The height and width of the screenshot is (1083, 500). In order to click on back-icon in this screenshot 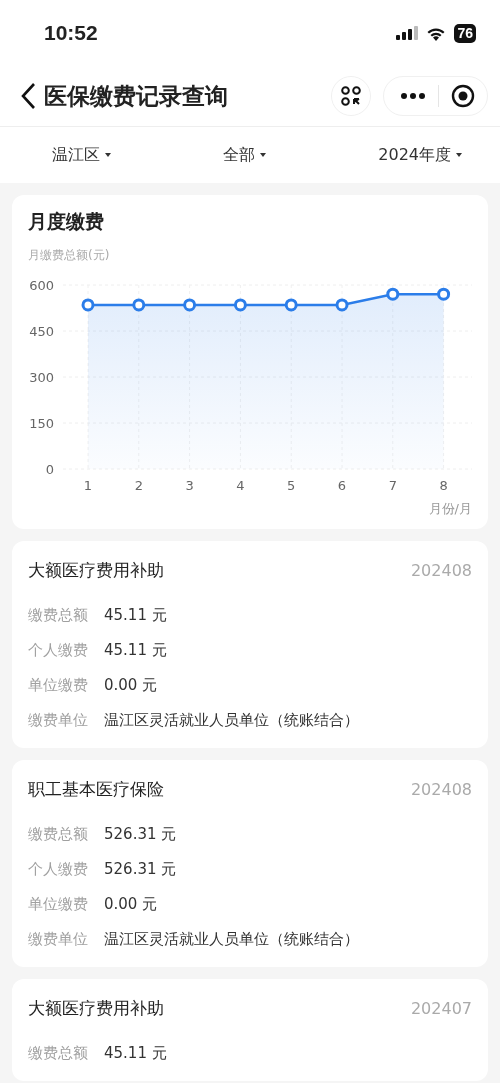, I will do `click(28, 96)`.